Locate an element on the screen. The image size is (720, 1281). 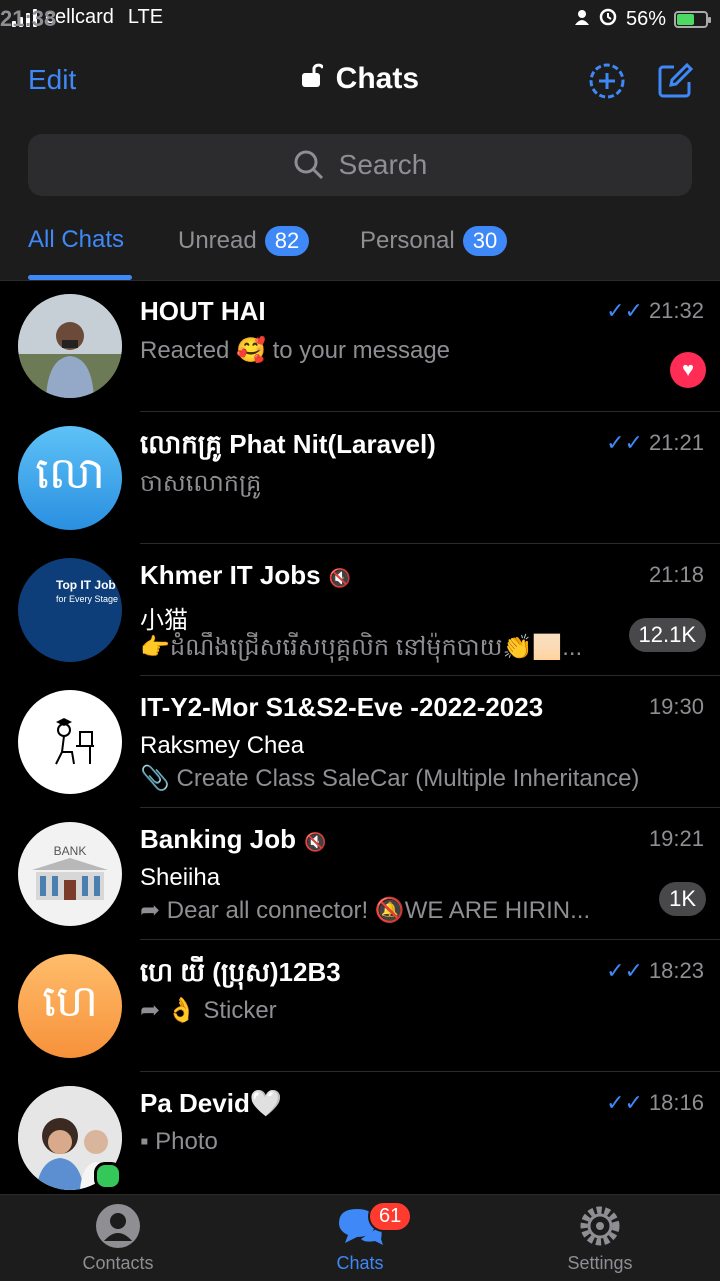
compose-icon is located at coordinates (676, 80).